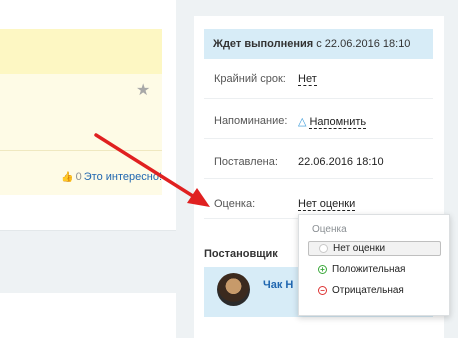  I want to click on like-icon: 👍, so click(67, 177).